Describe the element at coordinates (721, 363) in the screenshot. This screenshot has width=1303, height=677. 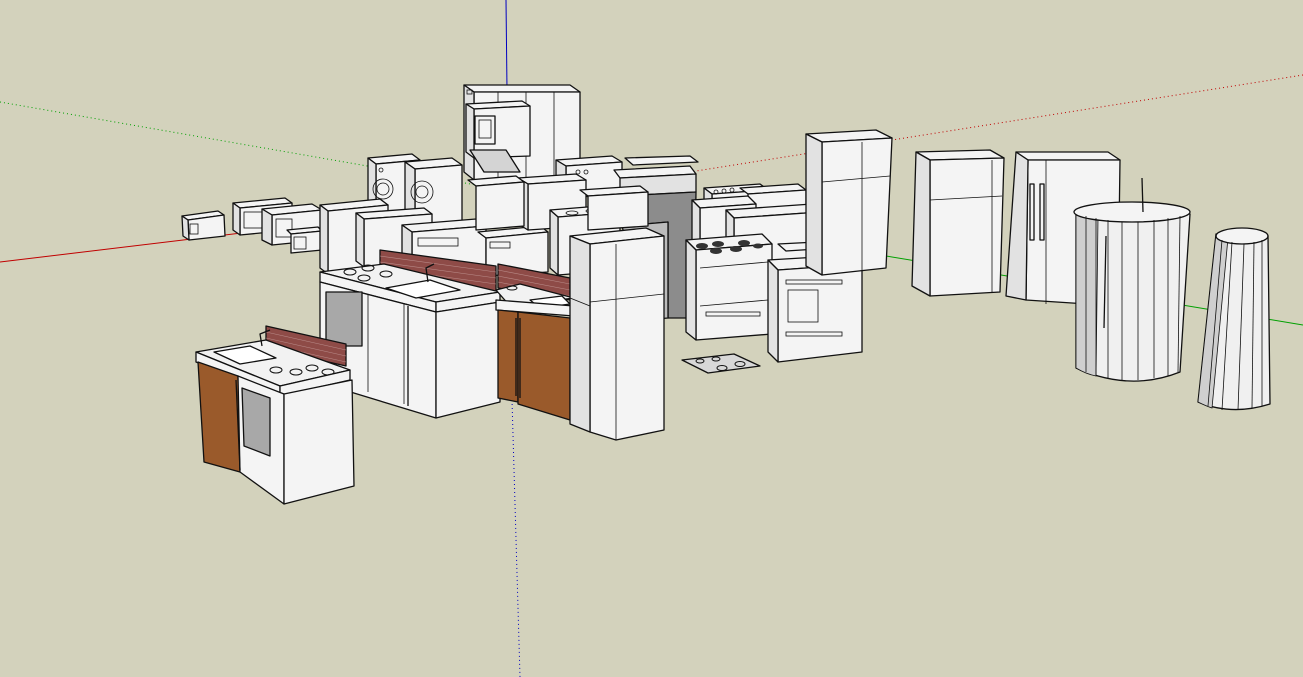
I see `cooktop` at that location.